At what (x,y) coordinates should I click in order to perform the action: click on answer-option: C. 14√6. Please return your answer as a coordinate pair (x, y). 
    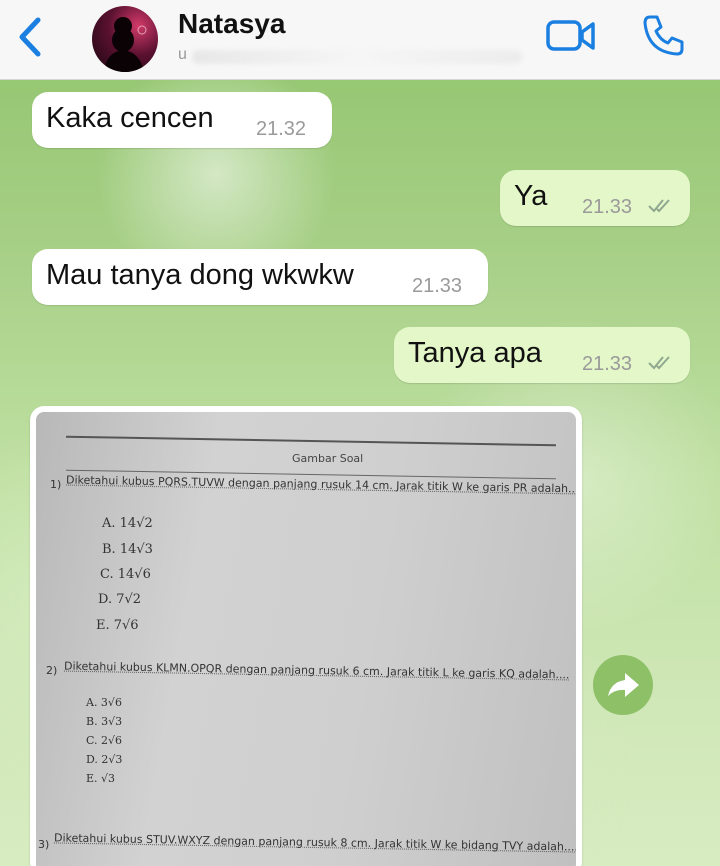
    Looking at the image, I should click on (125, 574).